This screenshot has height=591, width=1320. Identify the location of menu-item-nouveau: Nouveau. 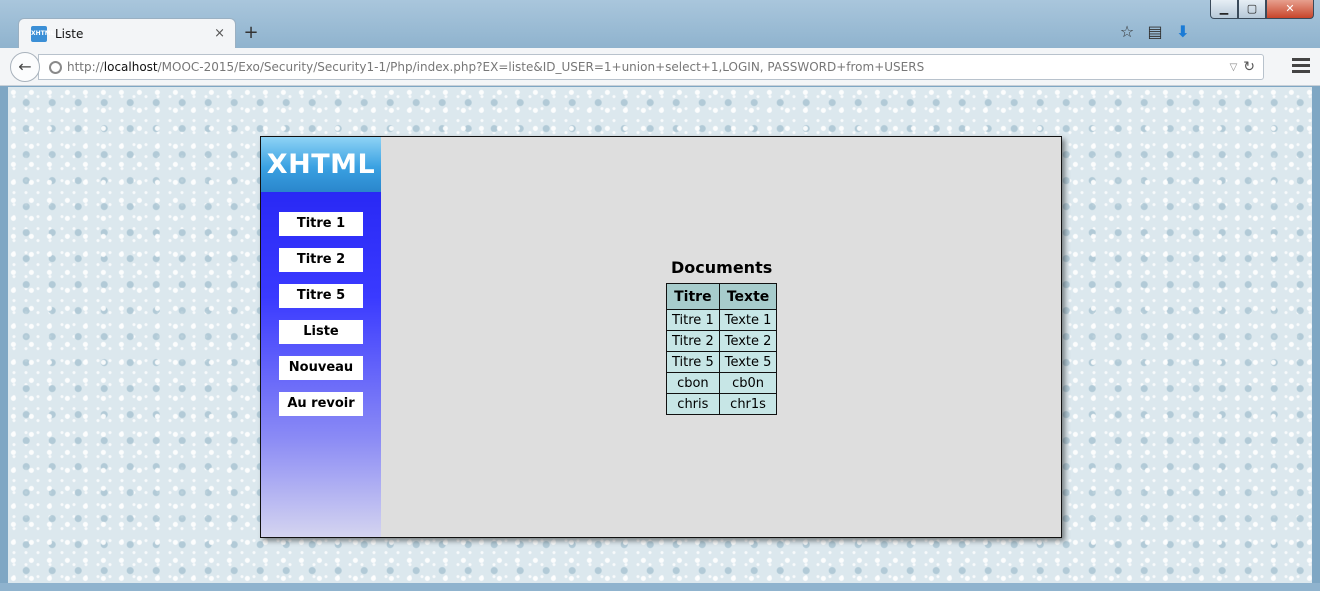
(321, 368).